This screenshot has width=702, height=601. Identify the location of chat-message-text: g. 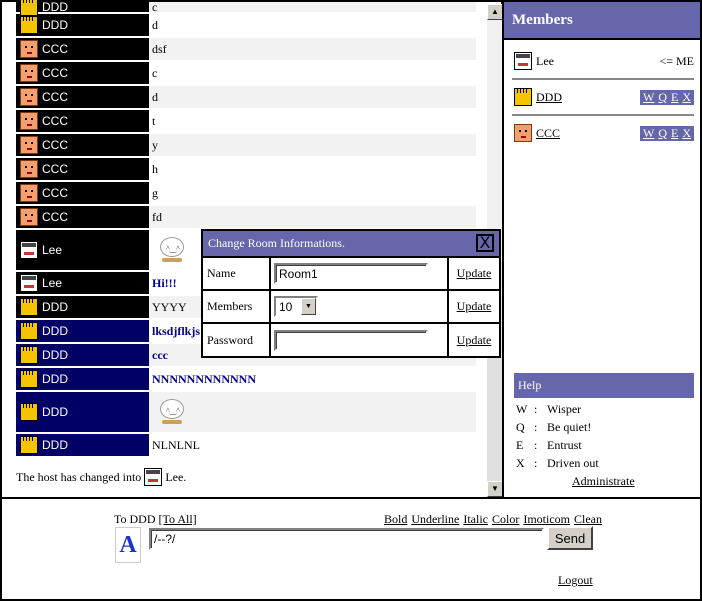
(155, 192).